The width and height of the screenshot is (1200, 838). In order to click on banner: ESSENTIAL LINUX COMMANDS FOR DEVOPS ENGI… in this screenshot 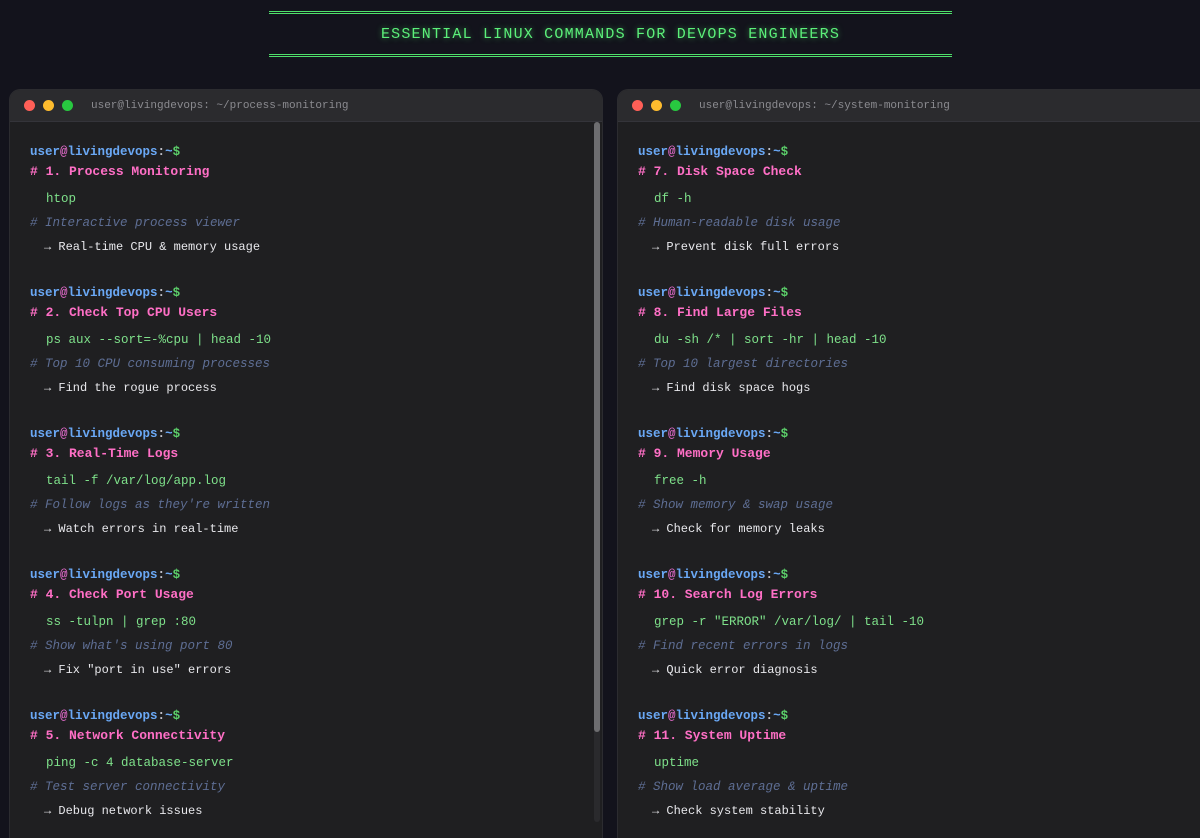, I will do `click(610, 34)`.